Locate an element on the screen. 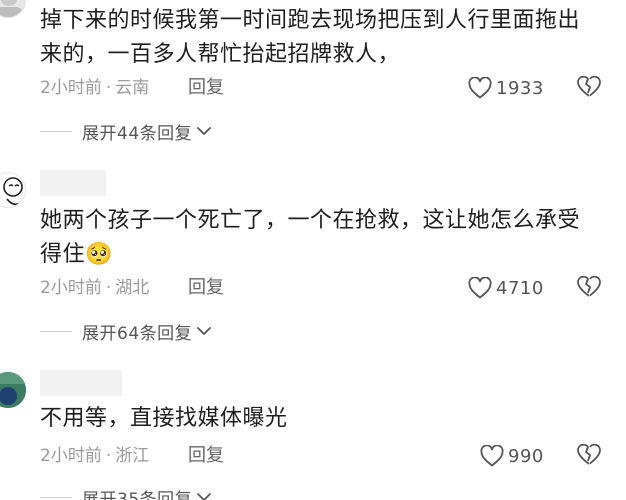 This screenshot has width=626, height=500. expand-replies-button: 展开64条回复 is located at coordinates (126, 331).